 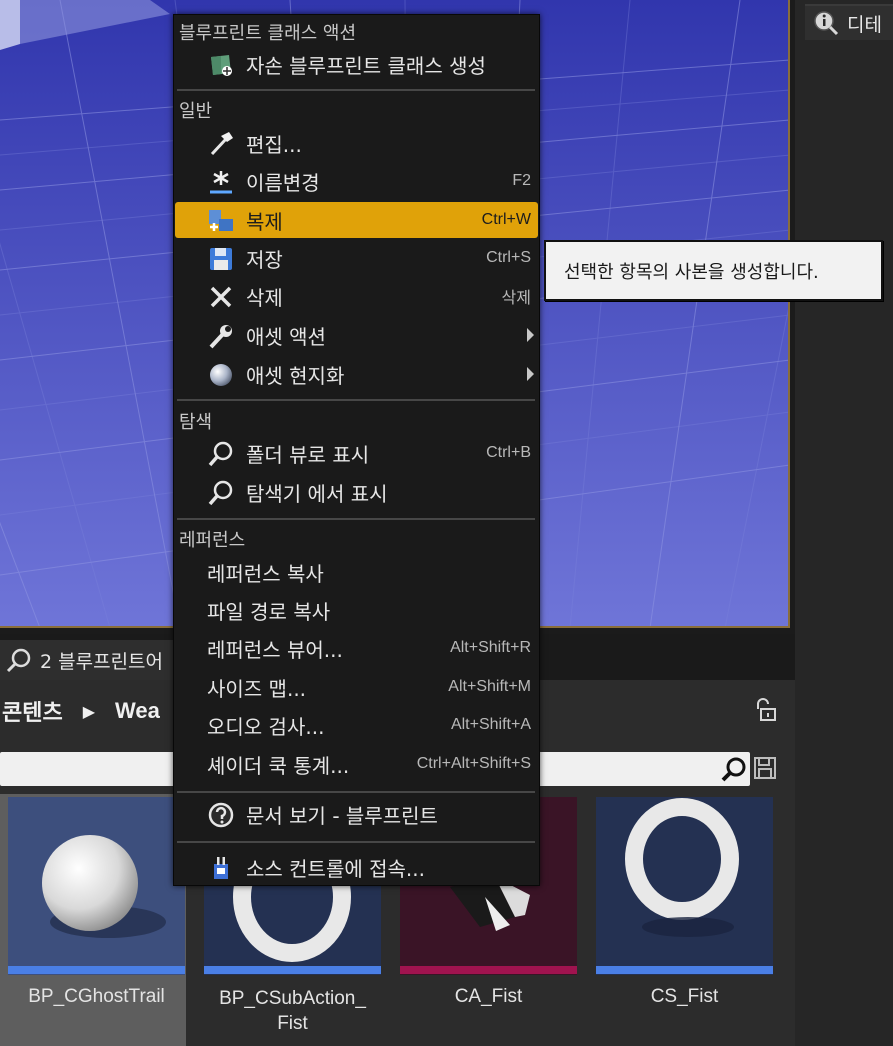 I want to click on menu-item-audit: 오디오 검사... Alt+Shift+A, so click(x=356, y=725).